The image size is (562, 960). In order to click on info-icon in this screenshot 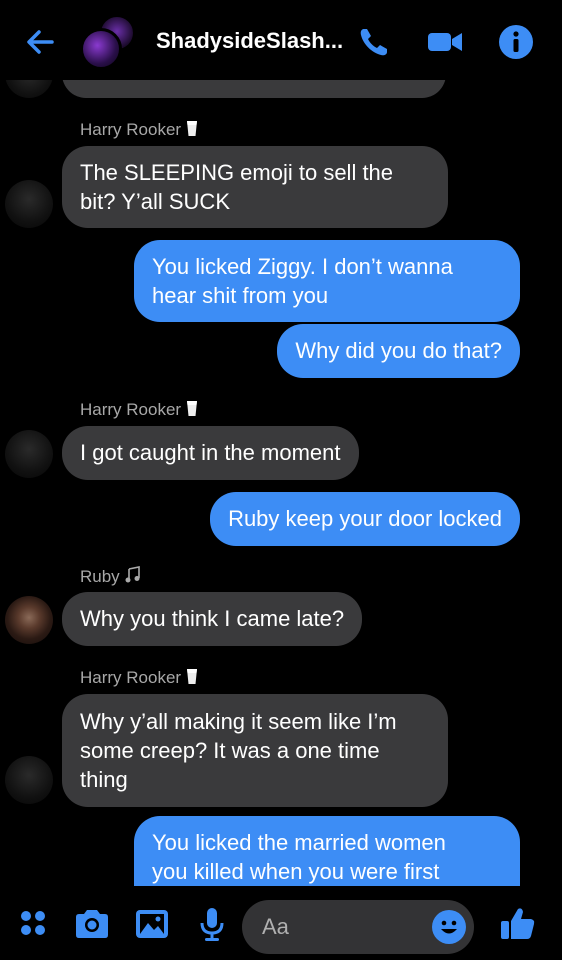, I will do `click(516, 42)`.